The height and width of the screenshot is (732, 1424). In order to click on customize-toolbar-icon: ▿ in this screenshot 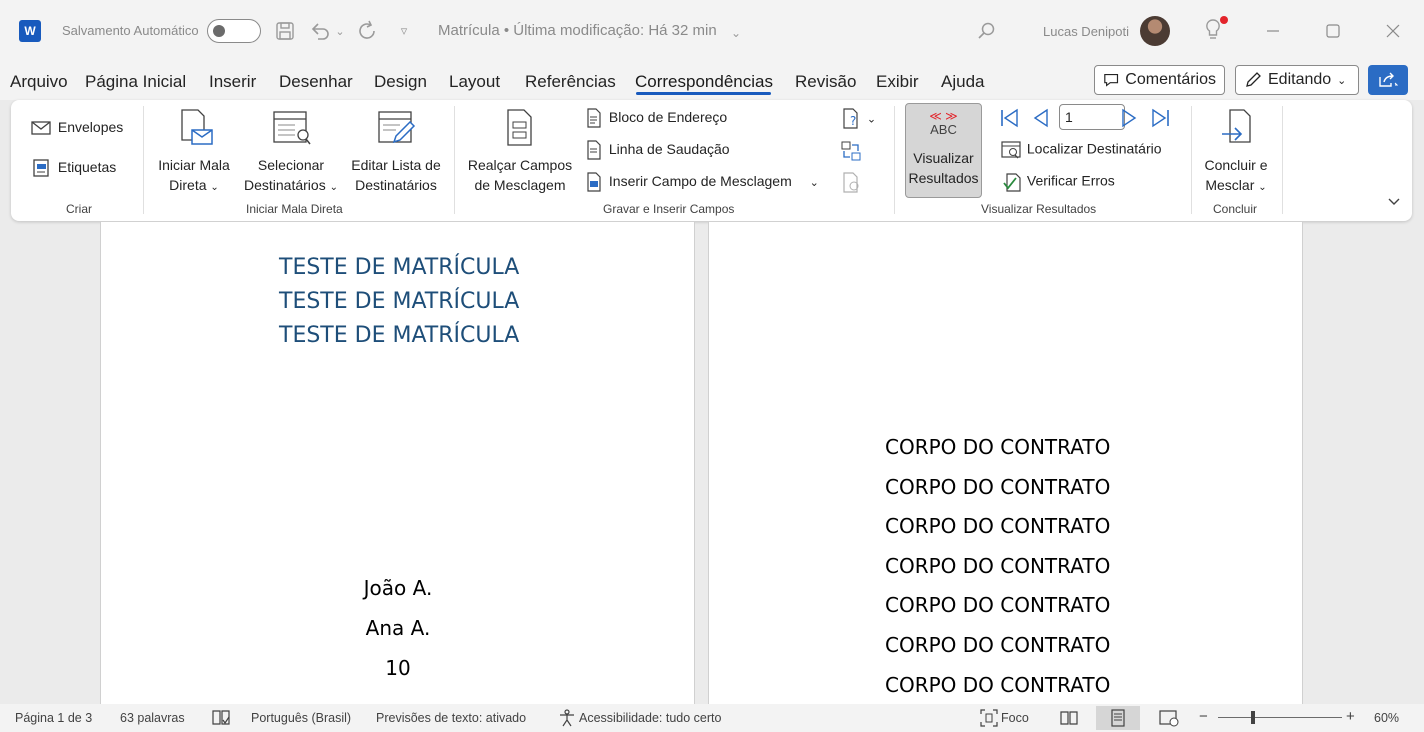, I will do `click(404, 31)`.